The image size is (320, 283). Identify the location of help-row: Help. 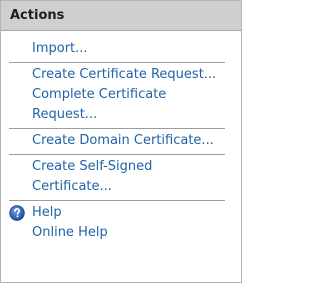
(121, 213).